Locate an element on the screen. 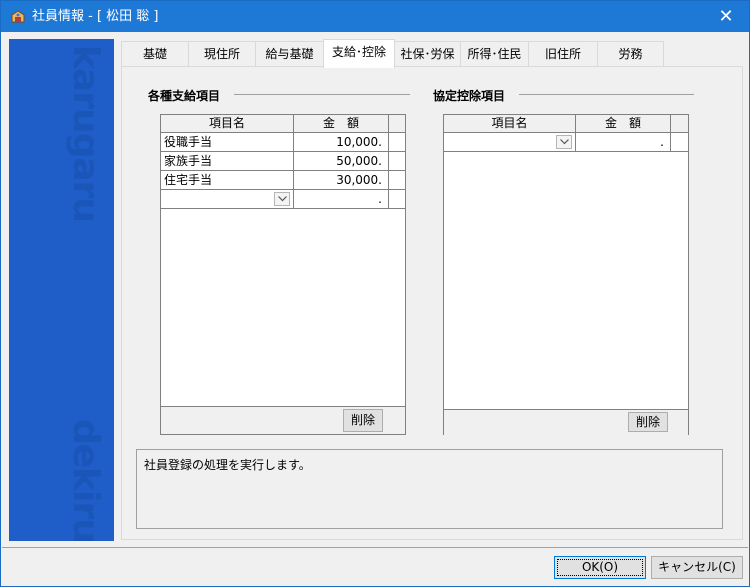  title-bar: 社員情報 - [ 松田 聡 ] ✕ is located at coordinates (375, 16).